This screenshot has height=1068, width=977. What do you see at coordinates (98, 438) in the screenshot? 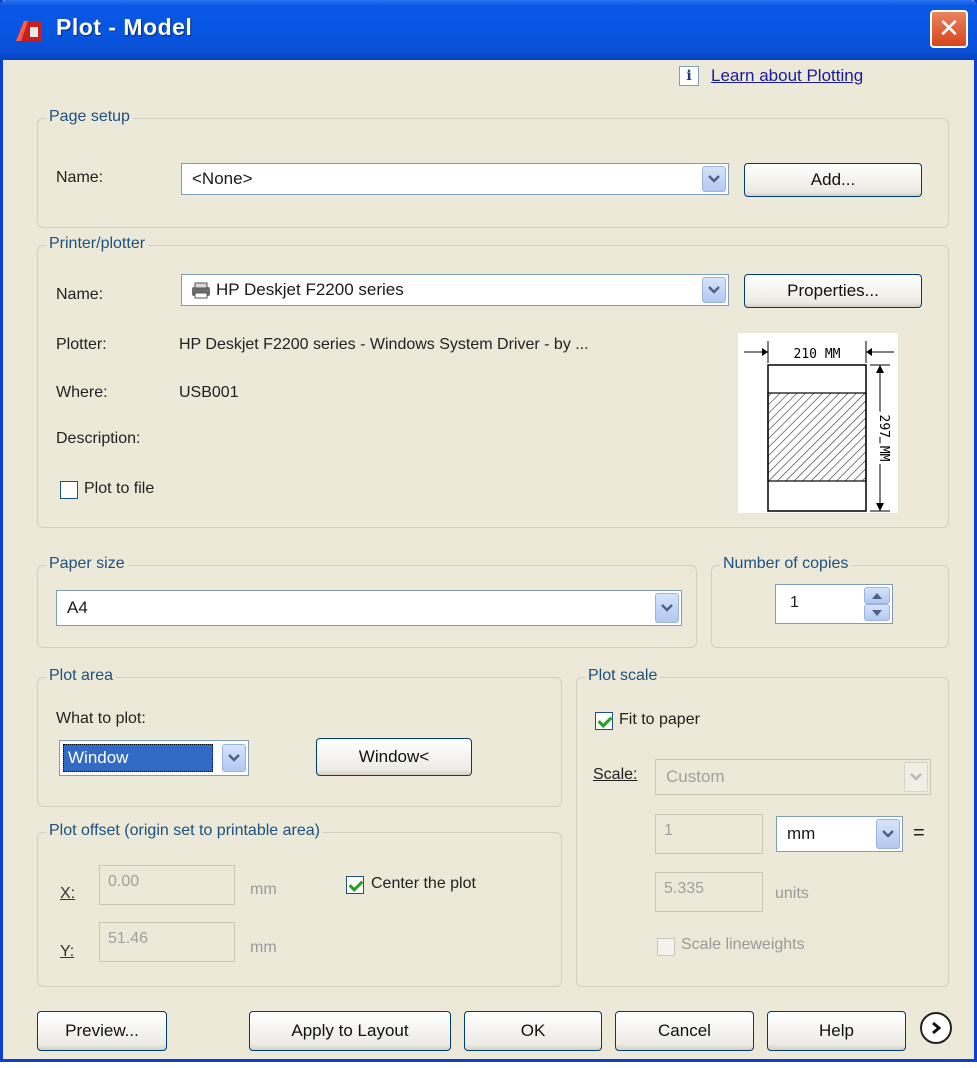
I see `description-label: Description:` at bounding box center [98, 438].